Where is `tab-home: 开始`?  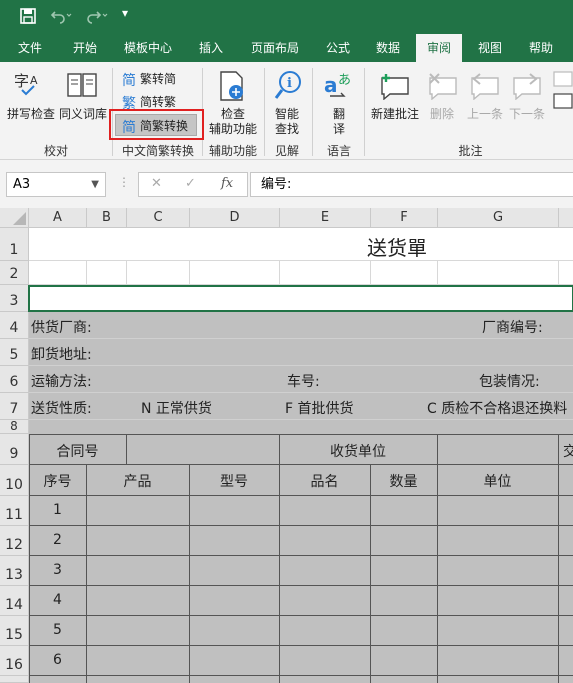 tab-home: 开始 is located at coordinates (85, 48).